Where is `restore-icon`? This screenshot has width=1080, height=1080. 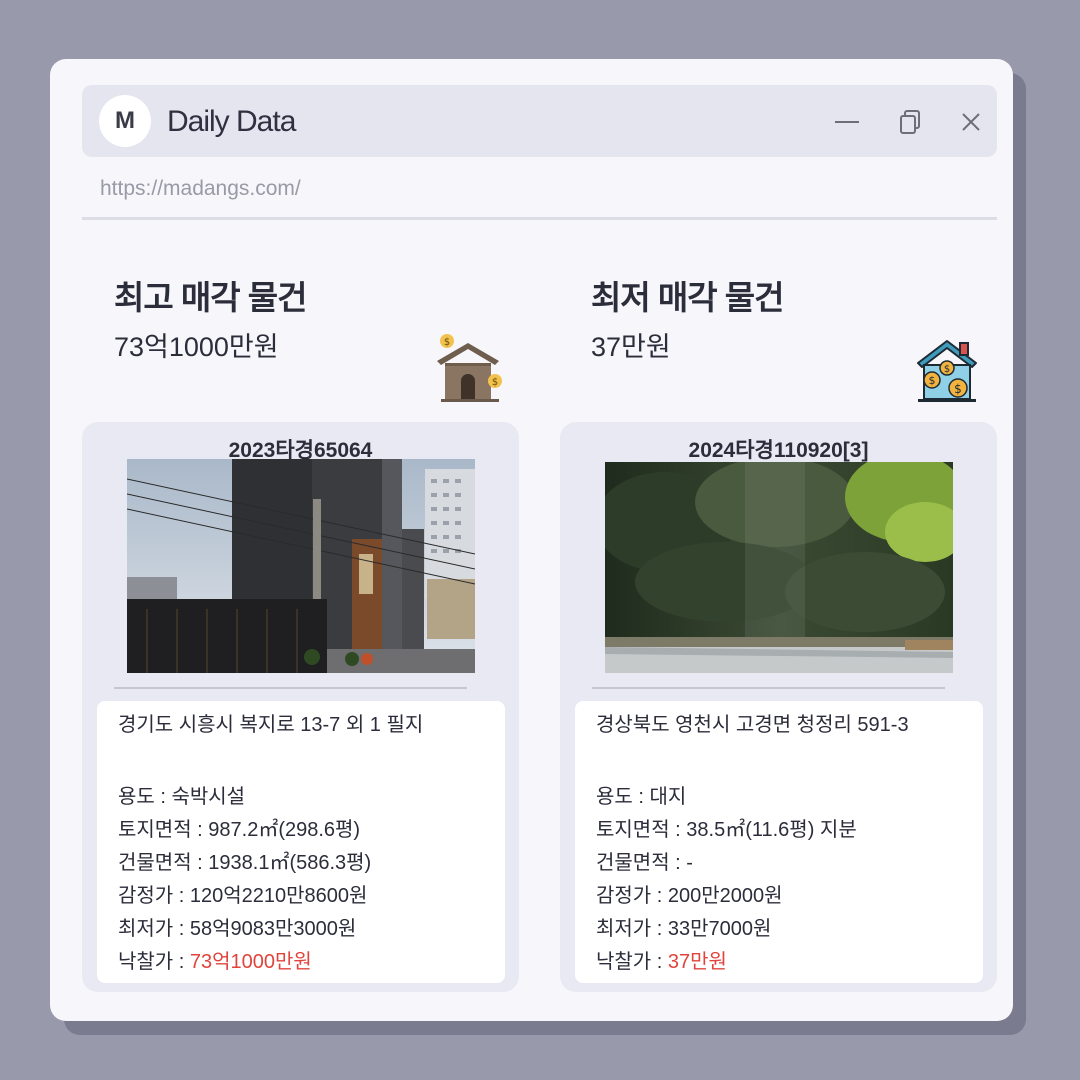
restore-icon is located at coordinates (910, 122).